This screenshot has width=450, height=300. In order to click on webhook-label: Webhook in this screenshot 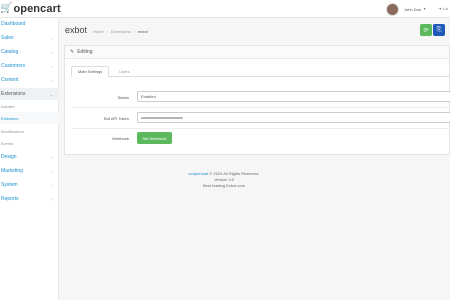, I will do `click(120, 138)`.